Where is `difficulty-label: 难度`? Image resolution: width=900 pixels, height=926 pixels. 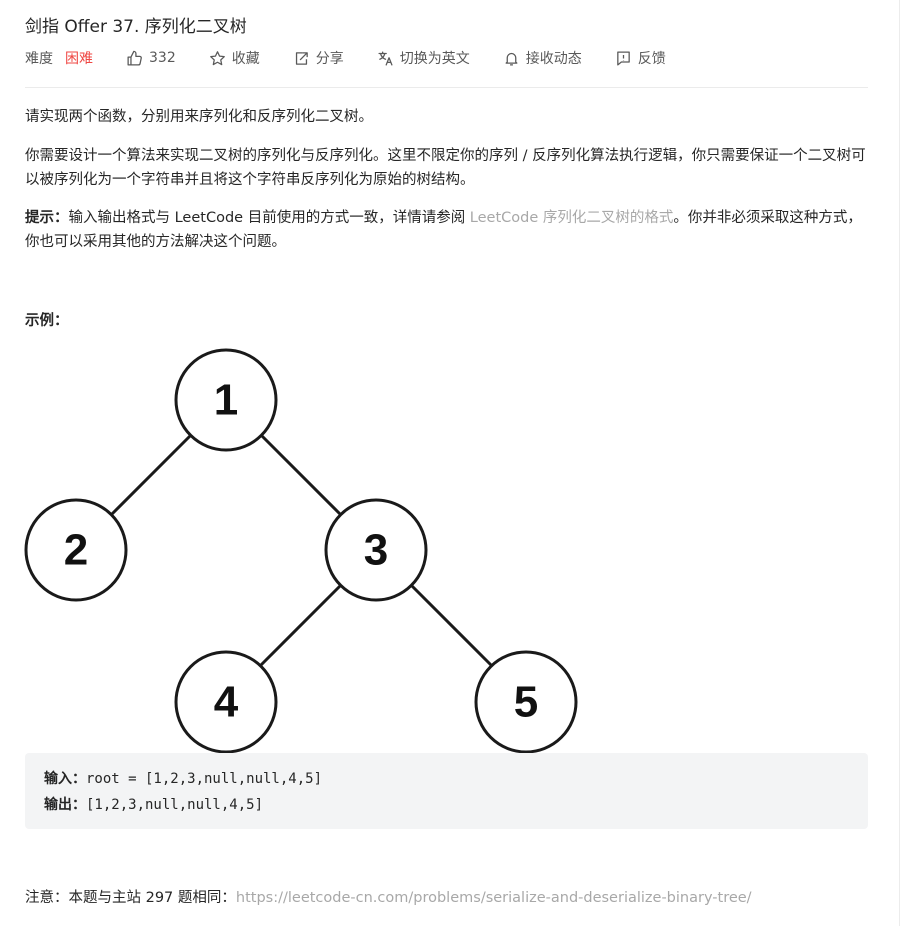
difficulty-label: 难度 is located at coordinates (39, 59).